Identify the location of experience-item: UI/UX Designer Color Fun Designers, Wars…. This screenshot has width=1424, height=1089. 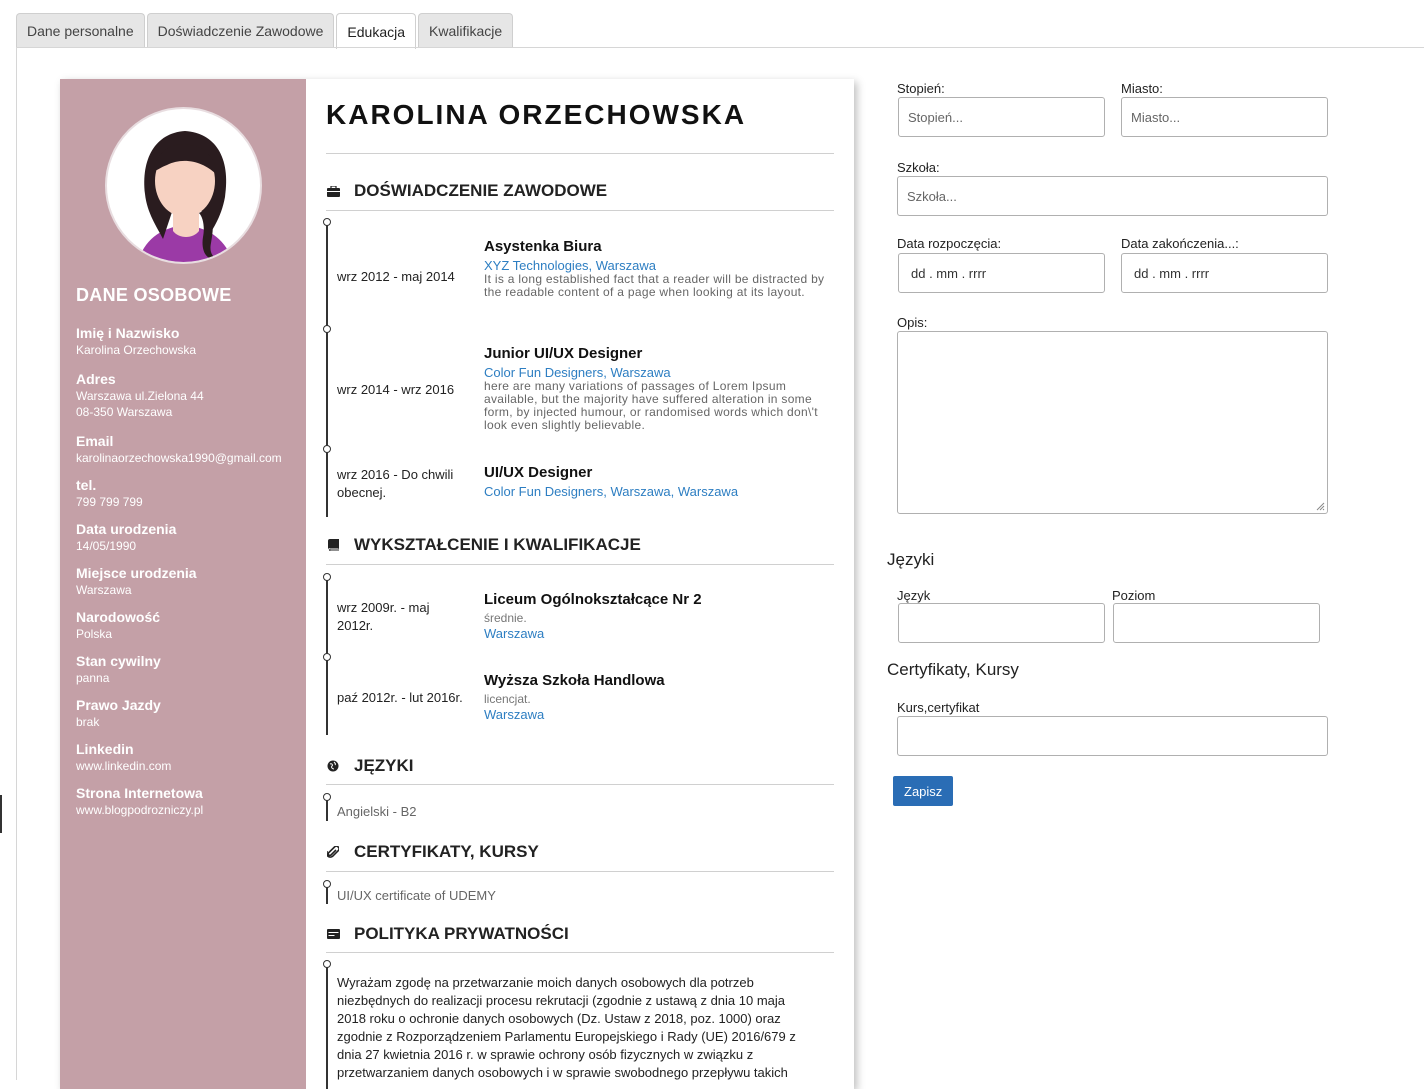
(656, 481).